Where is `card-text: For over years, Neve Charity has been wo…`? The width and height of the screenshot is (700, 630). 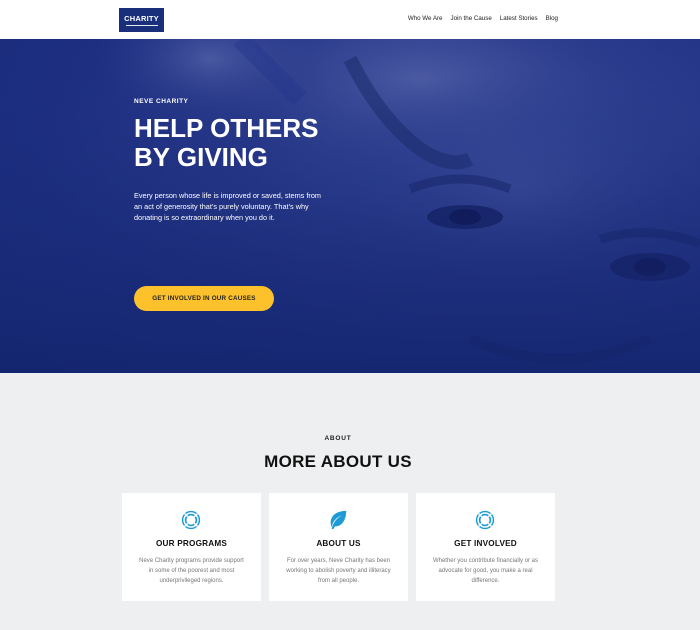
card-text: For over years, Neve Charity has been wo… is located at coordinates (338, 571).